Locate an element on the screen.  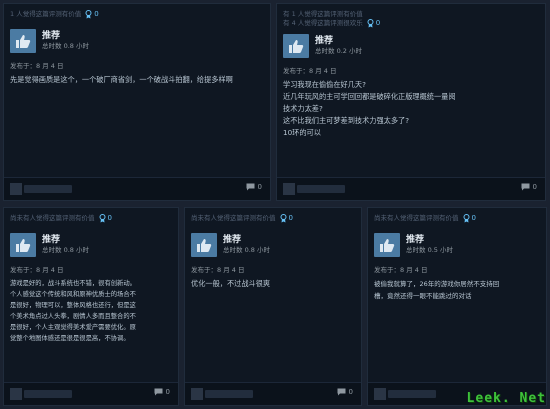
review-text: 被偷我就算了，26年的游戏你居然不支持回 槽，竟然还得一眼不能跳过的对话 is located at coordinates (457, 290).